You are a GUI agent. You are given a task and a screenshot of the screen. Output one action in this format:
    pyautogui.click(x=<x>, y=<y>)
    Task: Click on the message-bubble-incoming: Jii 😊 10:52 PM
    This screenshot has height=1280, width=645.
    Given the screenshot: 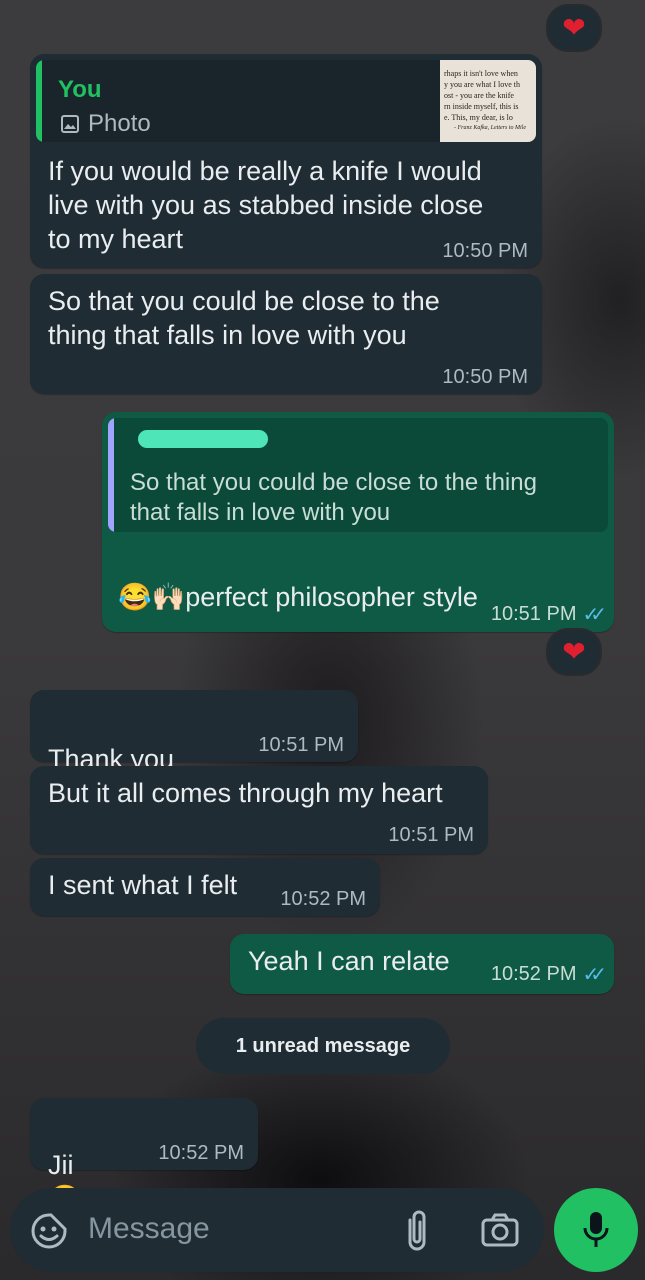 What is the action you would take?
    pyautogui.click(x=144, y=1156)
    